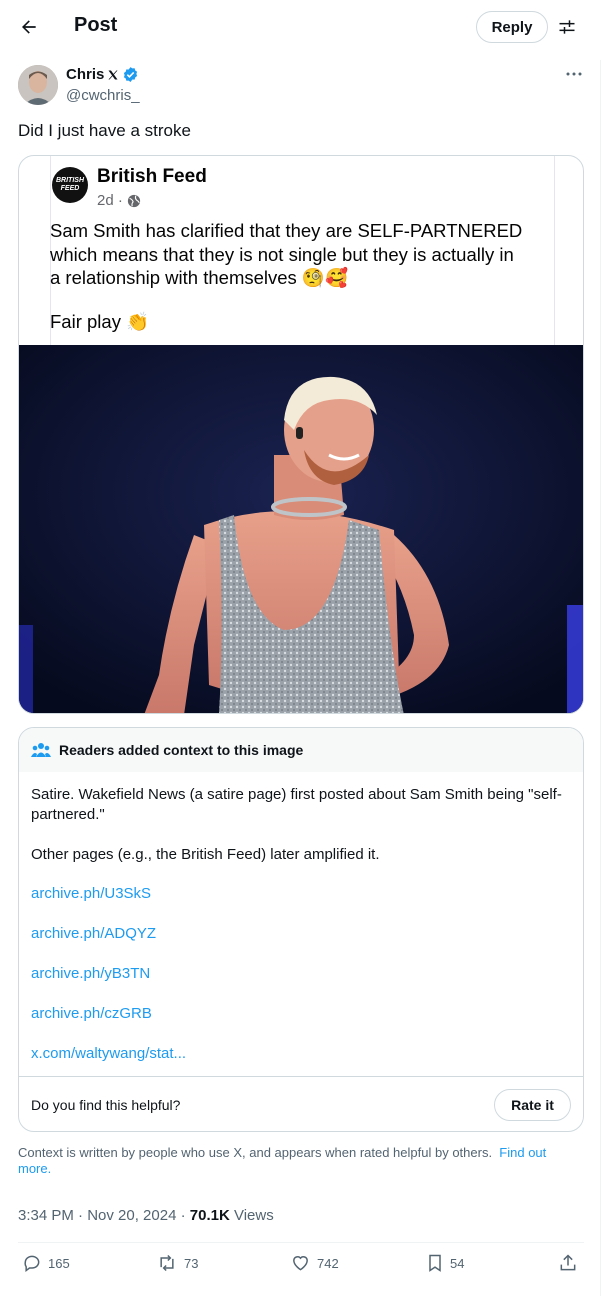 This screenshot has height=1296, width=604. I want to click on avatar, so click(38, 85).